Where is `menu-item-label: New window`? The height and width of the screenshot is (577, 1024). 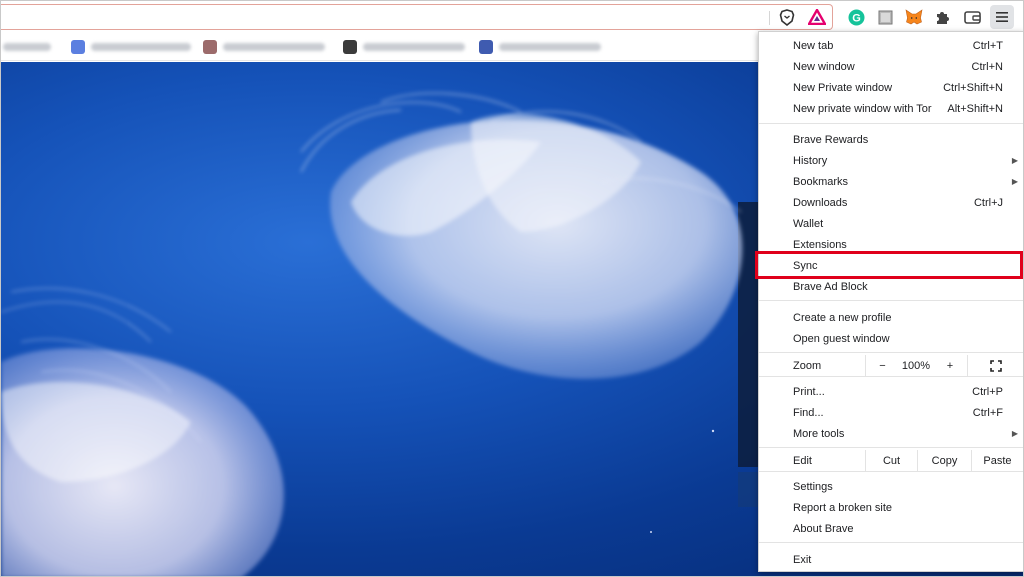
menu-item-label: New window is located at coordinates (824, 66).